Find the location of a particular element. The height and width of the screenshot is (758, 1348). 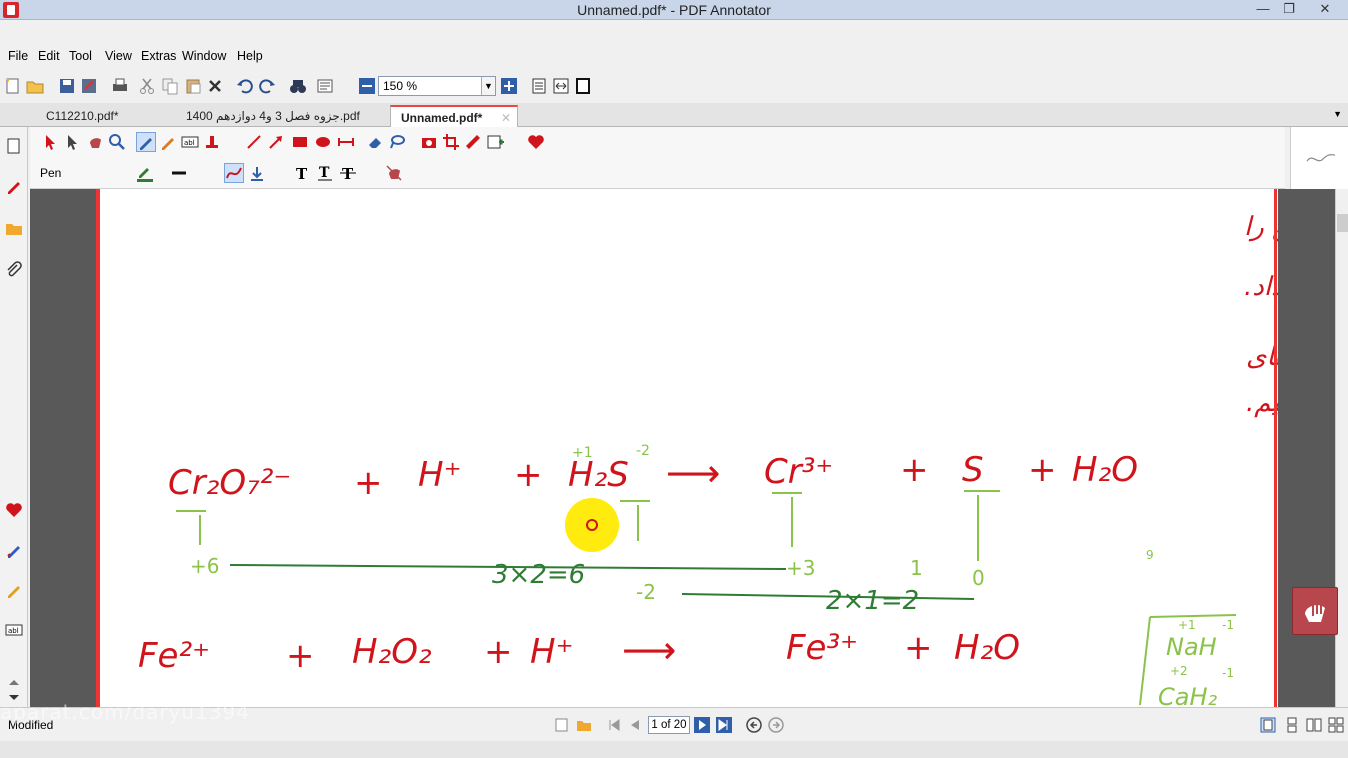

eq1-plus1: + is located at coordinates (368, 483).